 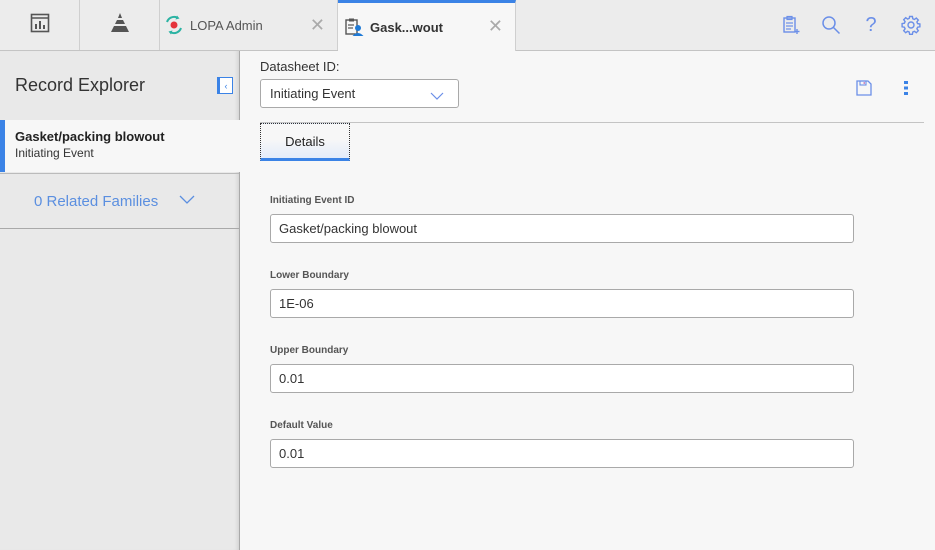 I want to click on datasheet-id-select: Initiating Event, so click(x=359, y=93).